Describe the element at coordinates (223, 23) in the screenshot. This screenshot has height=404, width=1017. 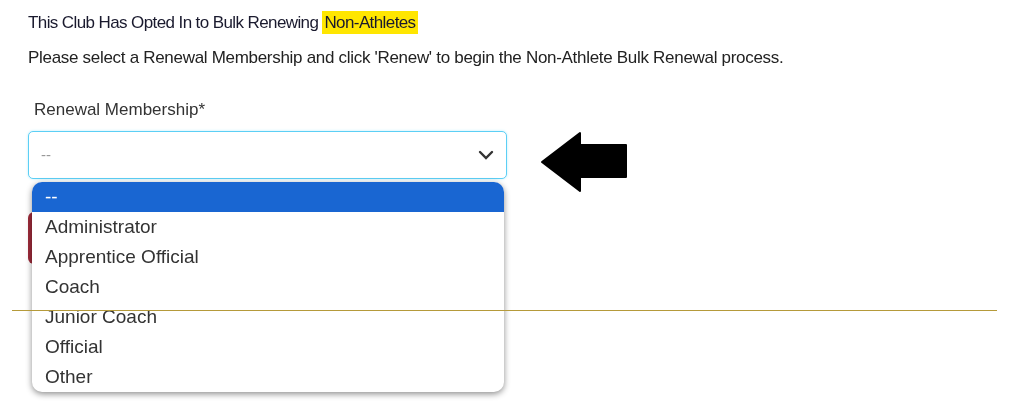
I see `section-heading: This Club Has Opted In to Bulk Renewing Non-Athletes` at that location.